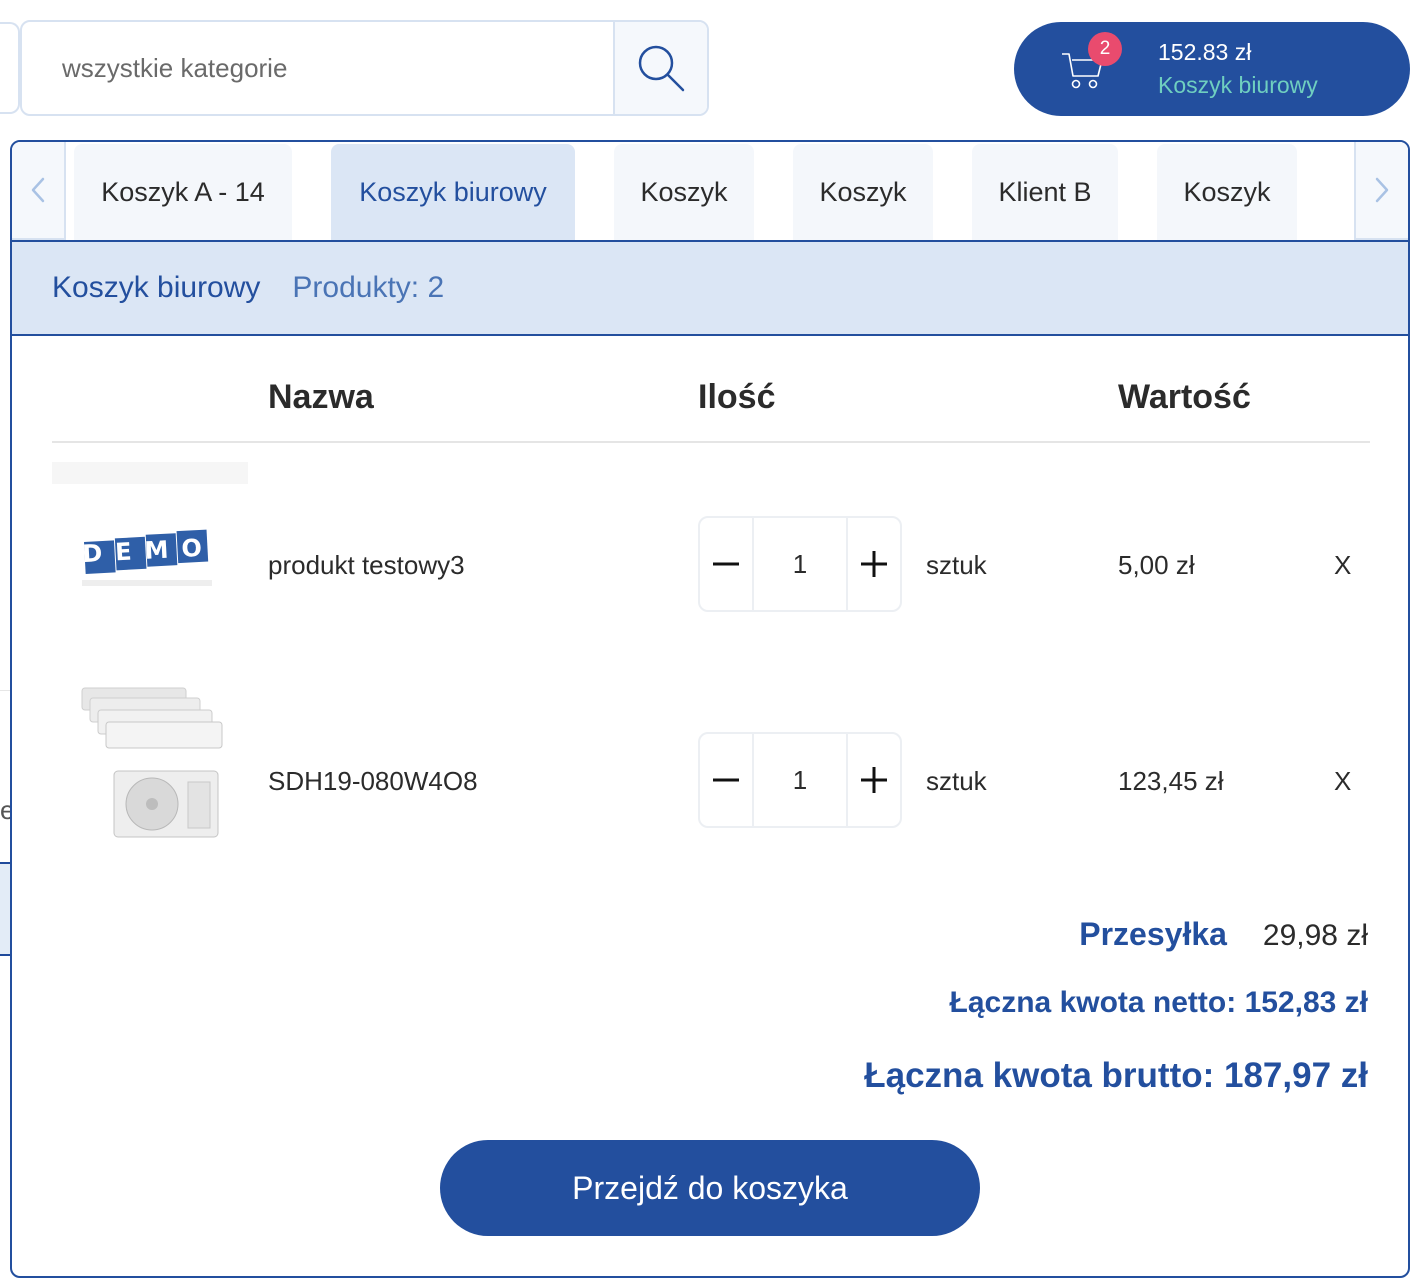 The height and width of the screenshot is (1286, 1418). Describe the element at coordinates (1158, 1002) in the screenshot. I see `net-total: Łączna kwota netto: 152,83 zł` at that location.